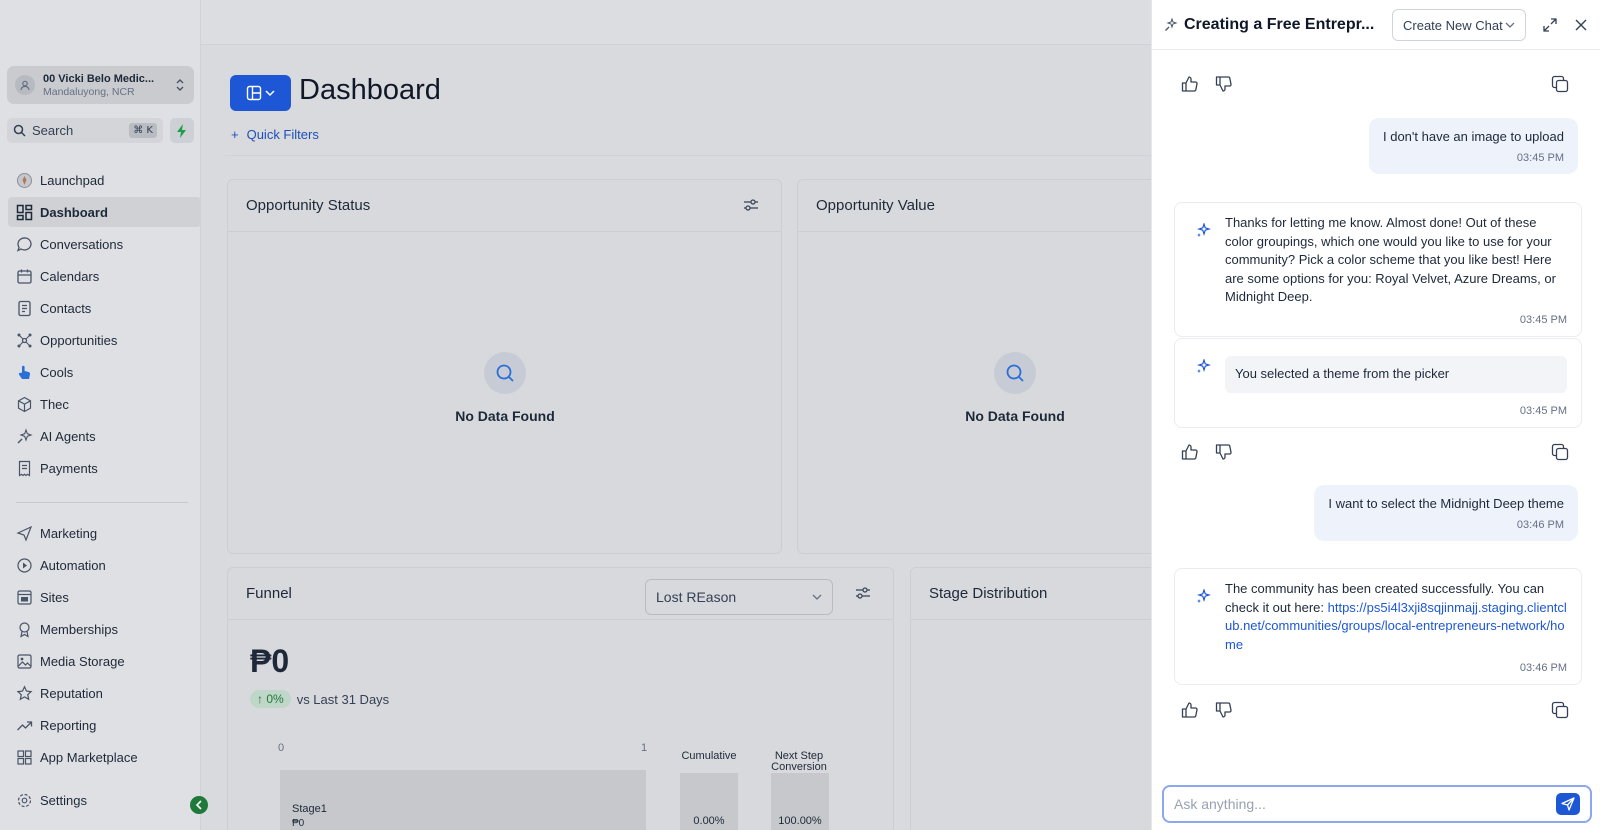  What do you see at coordinates (104, 308) in the screenshot?
I see `sidebar-item-contacts: Contacts` at bounding box center [104, 308].